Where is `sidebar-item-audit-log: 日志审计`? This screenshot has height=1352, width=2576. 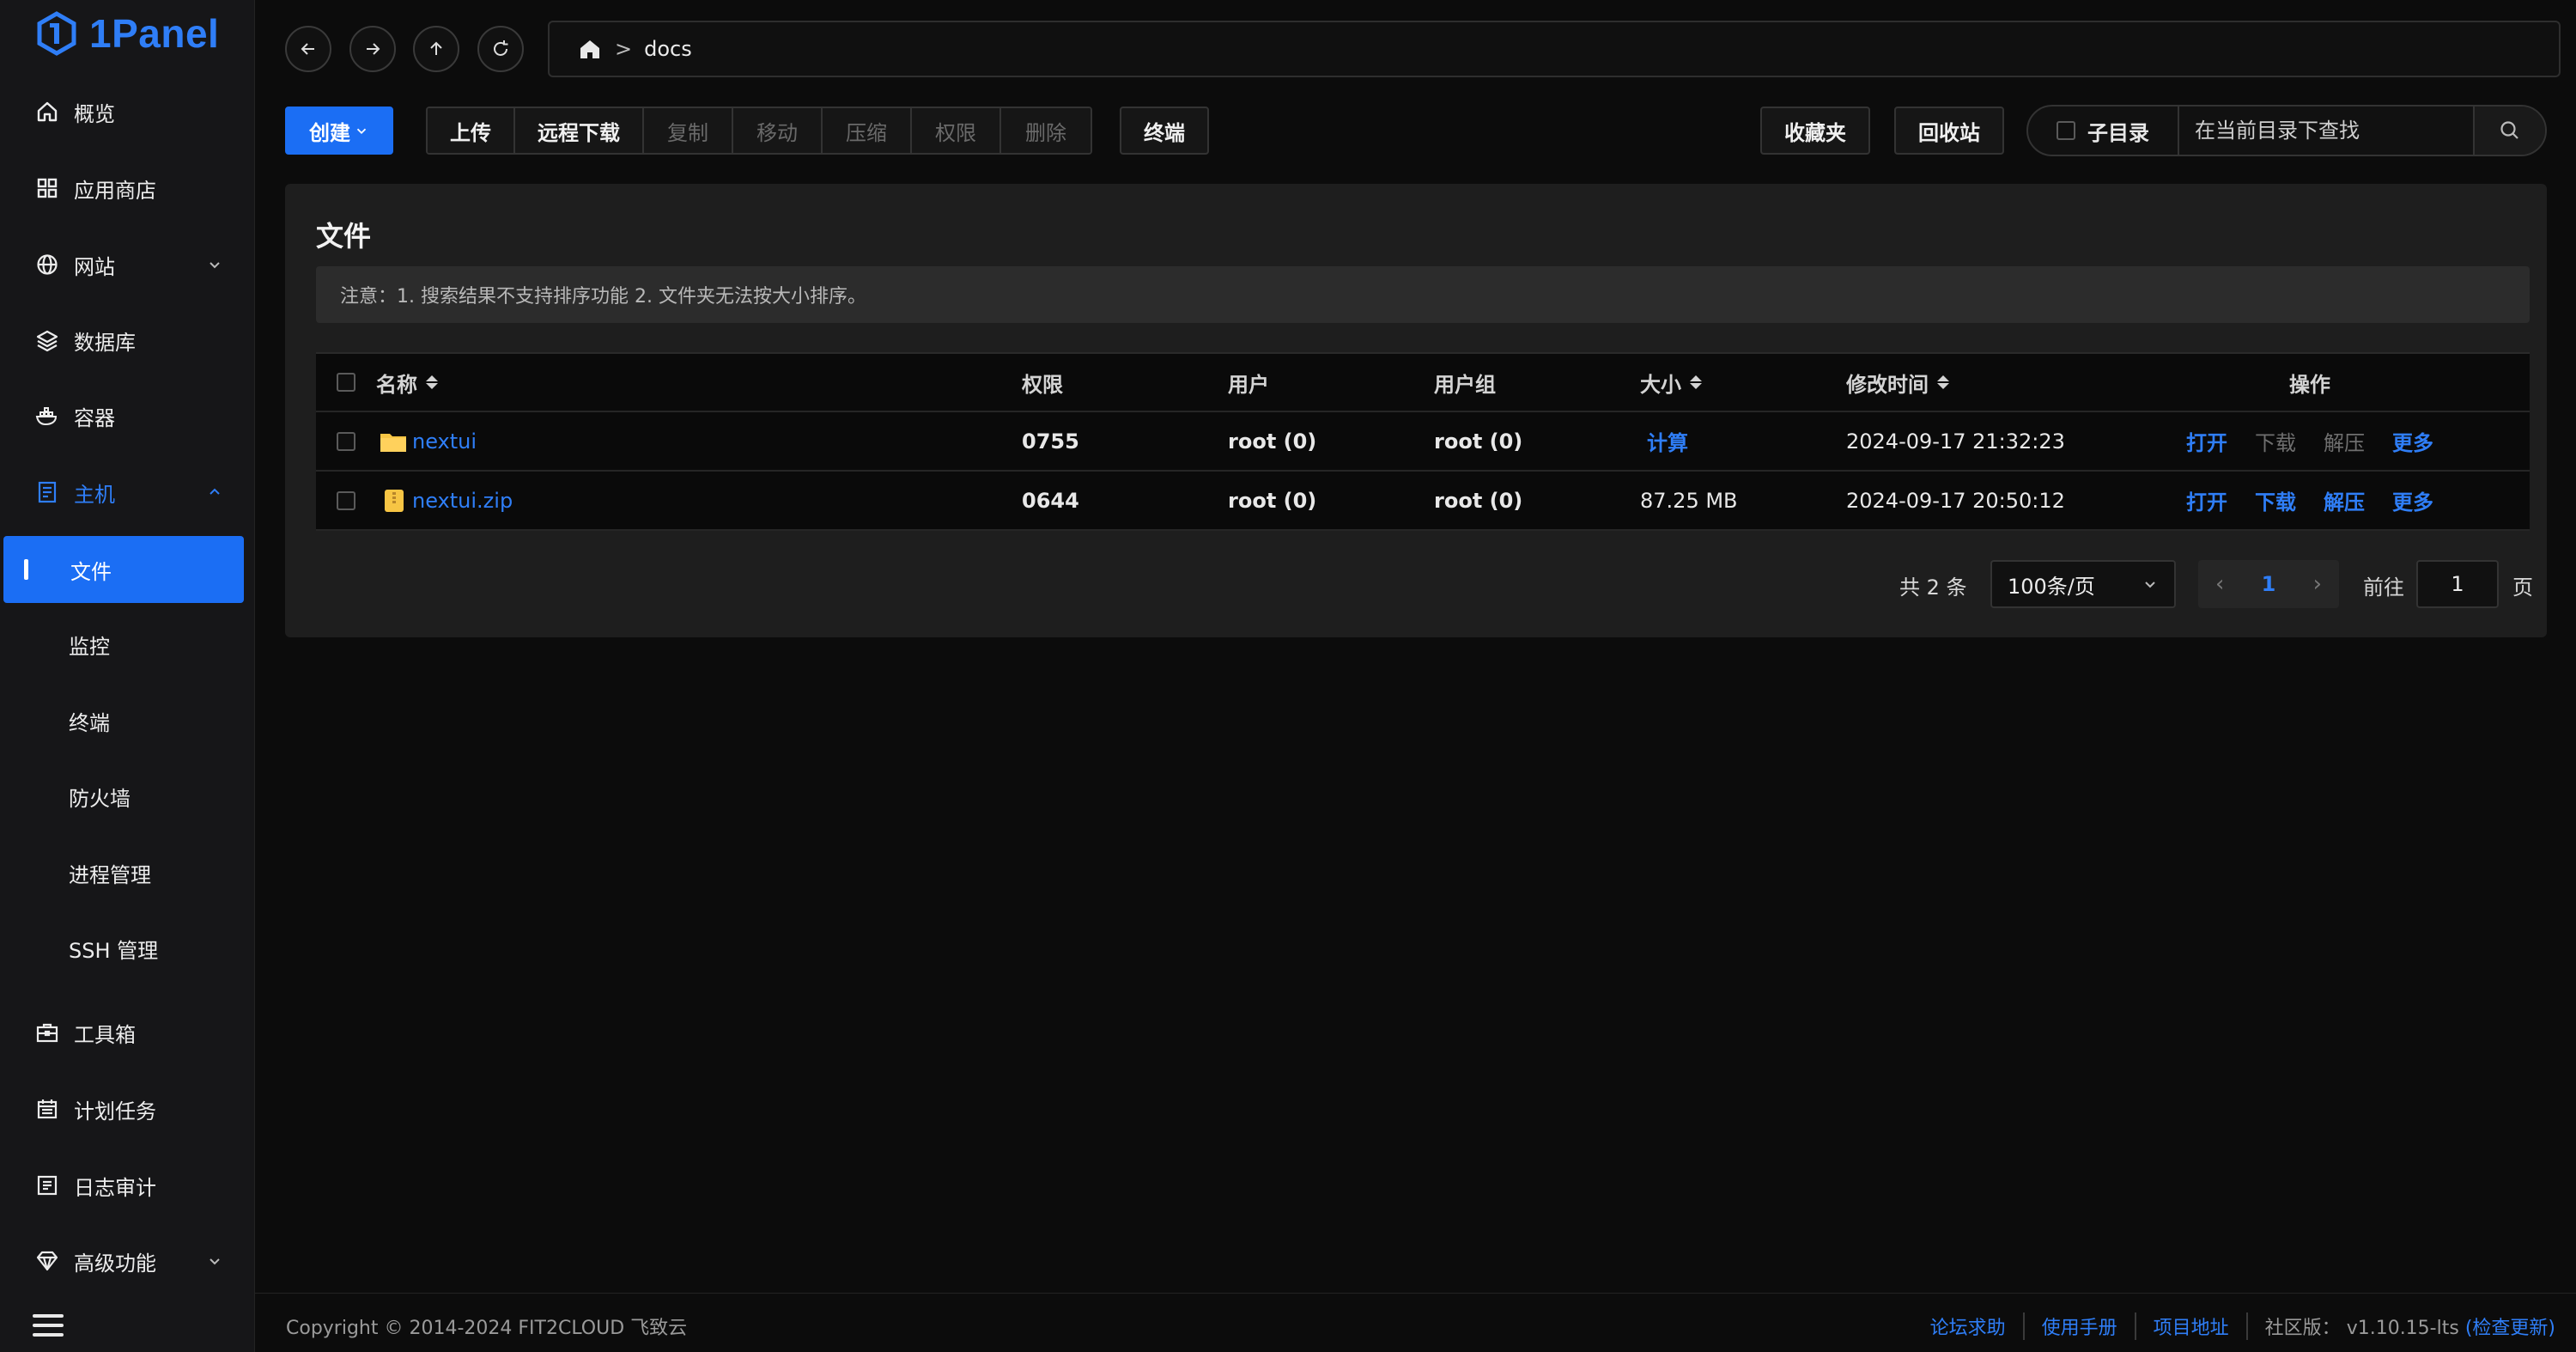 sidebar-item-audit-log: 日志审计 is located at coordinates (128, 1185).